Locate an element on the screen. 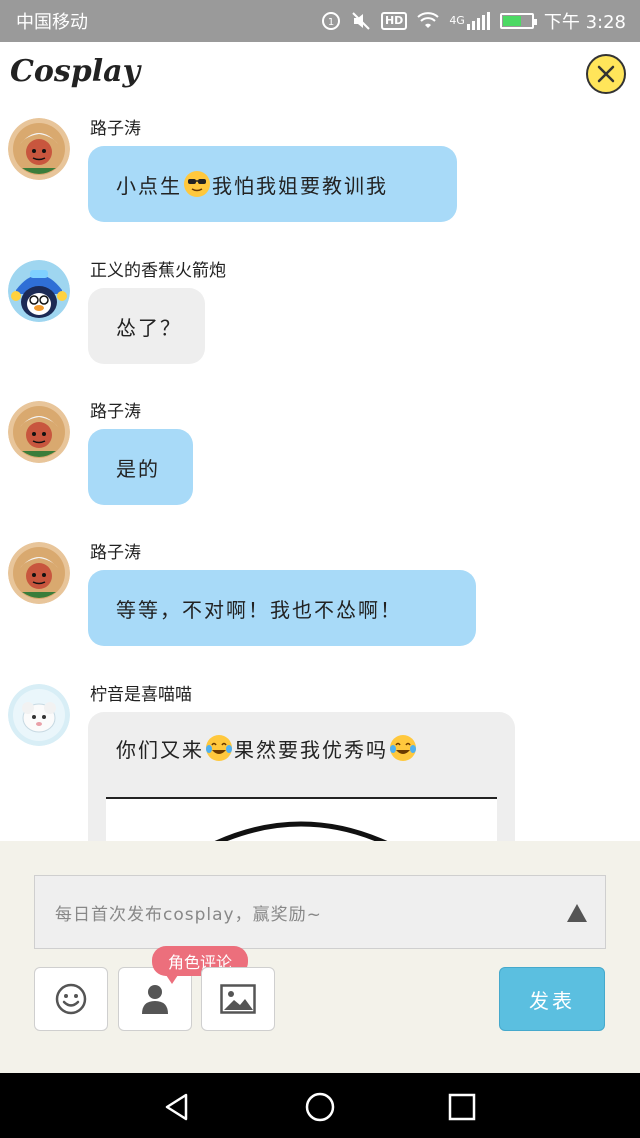  sender-name: 正义的香蕉火箭炮 is located at coordinates (158, 271).